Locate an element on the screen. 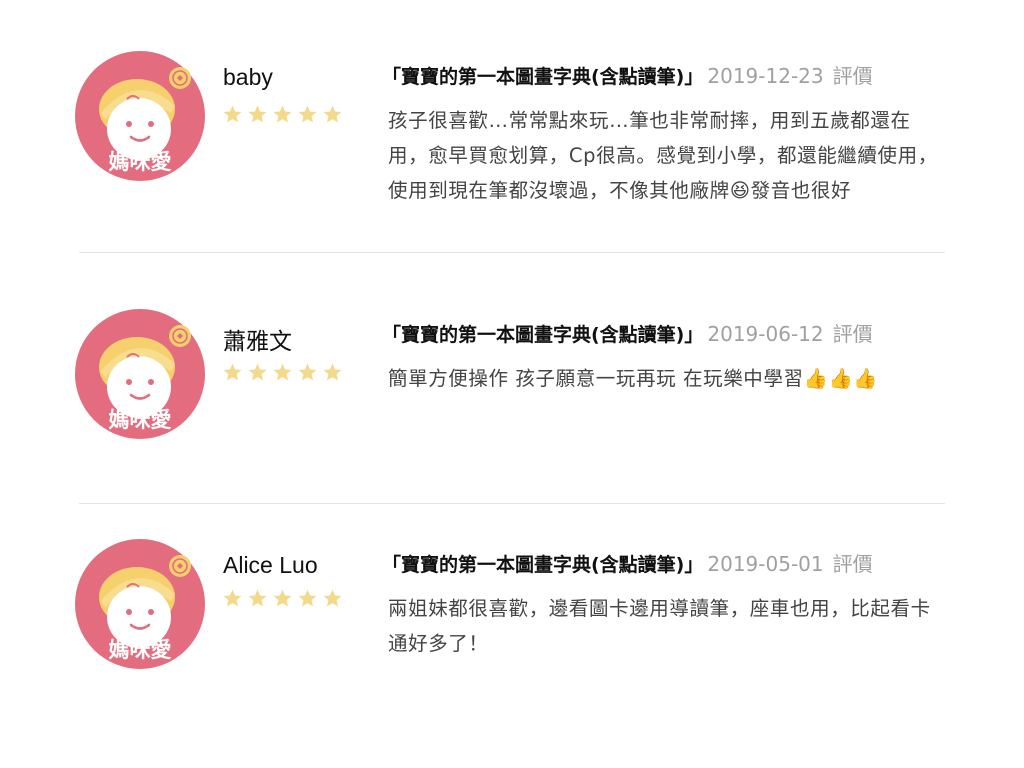 The height and width of the screenshot is (768, 1024). review-meta: 「寶寶的第一本圖畫字典(含點讀筆)」 2019-05-01 評價 is located at coordinates (627, 562).